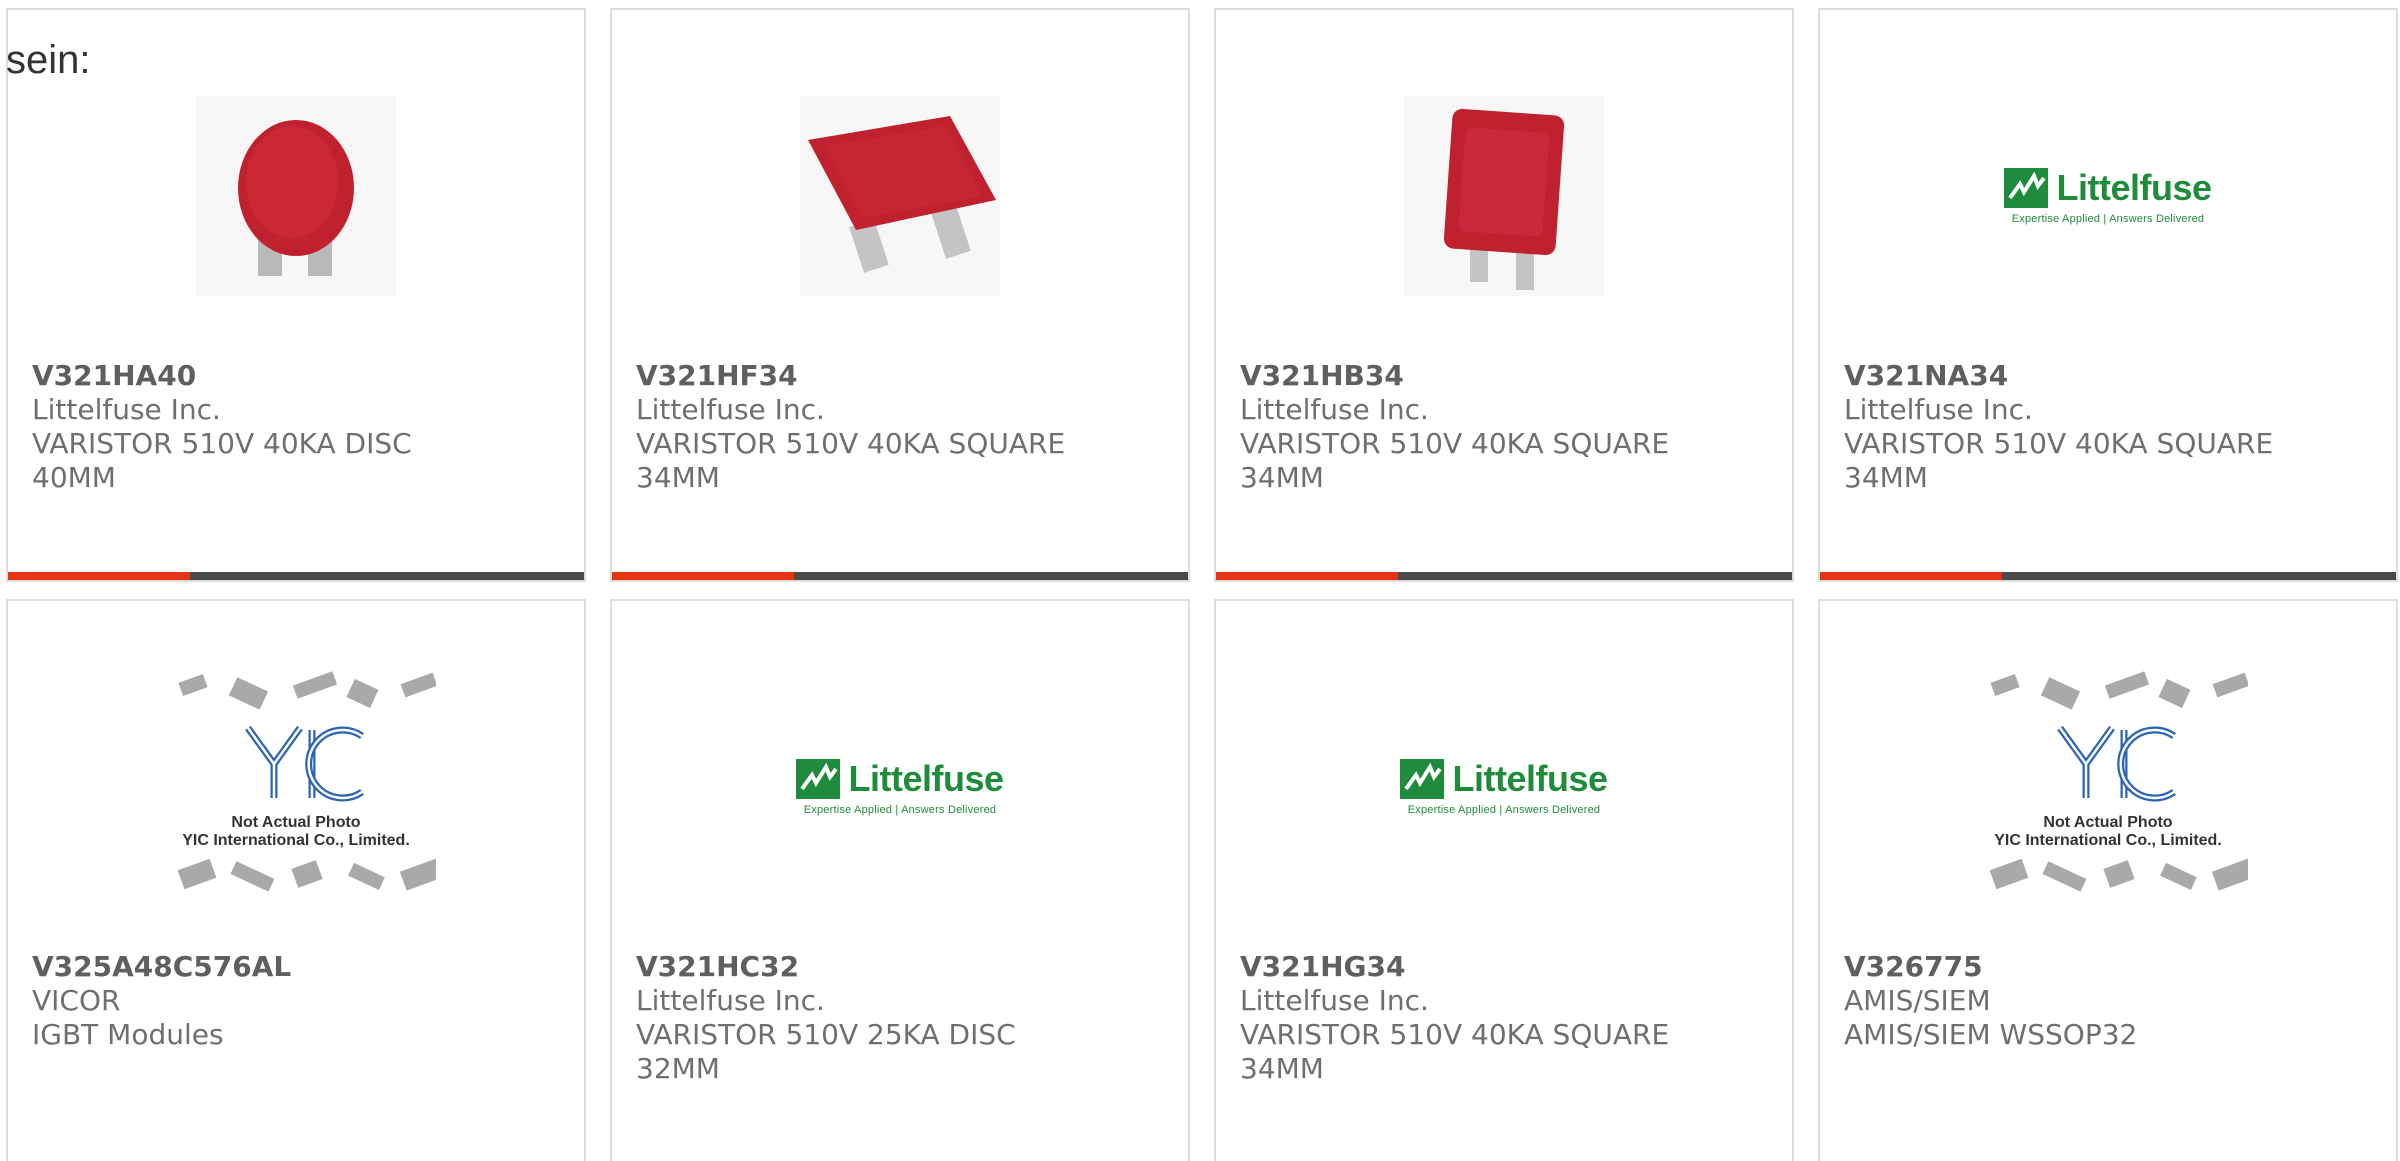 The width and height of the screenshot is (2400, 1161). I want to click on product-info: V326775 AMIS/SIEM AMIS/SIEM WSSOP32, so click(2108, 1001).